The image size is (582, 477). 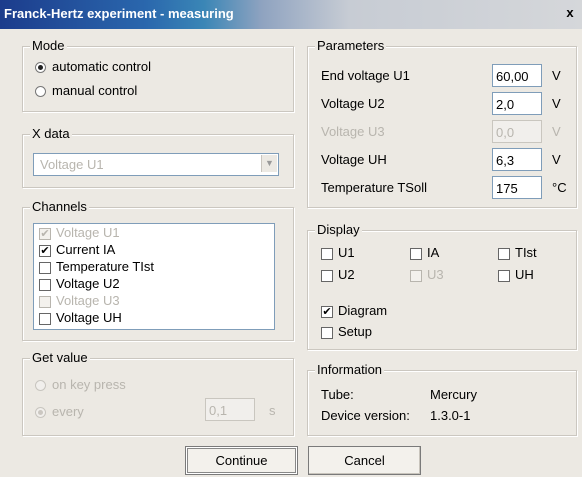 I want to click on xdata-group: X data Voltage U1 ▼, so click(x=158, y=157).